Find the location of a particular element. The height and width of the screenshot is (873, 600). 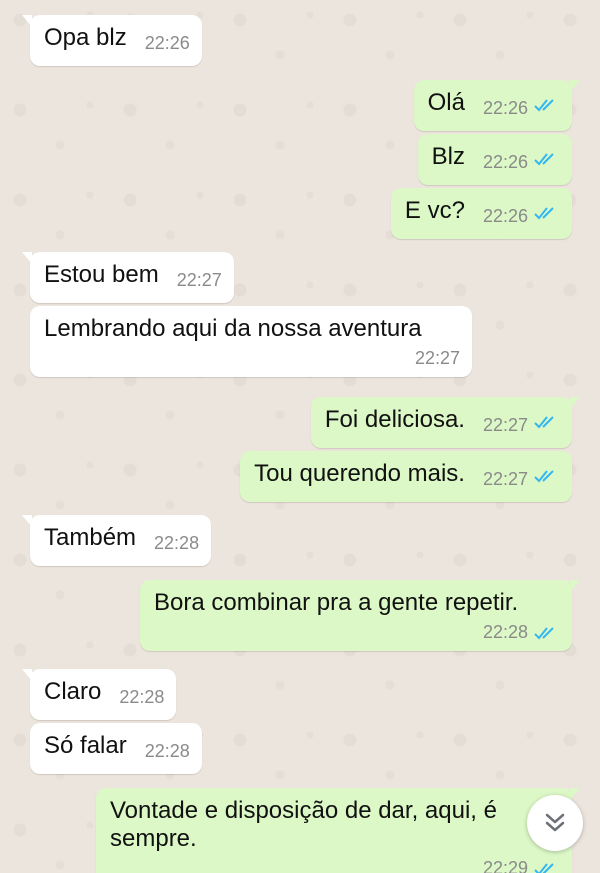

message-incoming: Claro 22:28 is located at coordinates (99, 694).